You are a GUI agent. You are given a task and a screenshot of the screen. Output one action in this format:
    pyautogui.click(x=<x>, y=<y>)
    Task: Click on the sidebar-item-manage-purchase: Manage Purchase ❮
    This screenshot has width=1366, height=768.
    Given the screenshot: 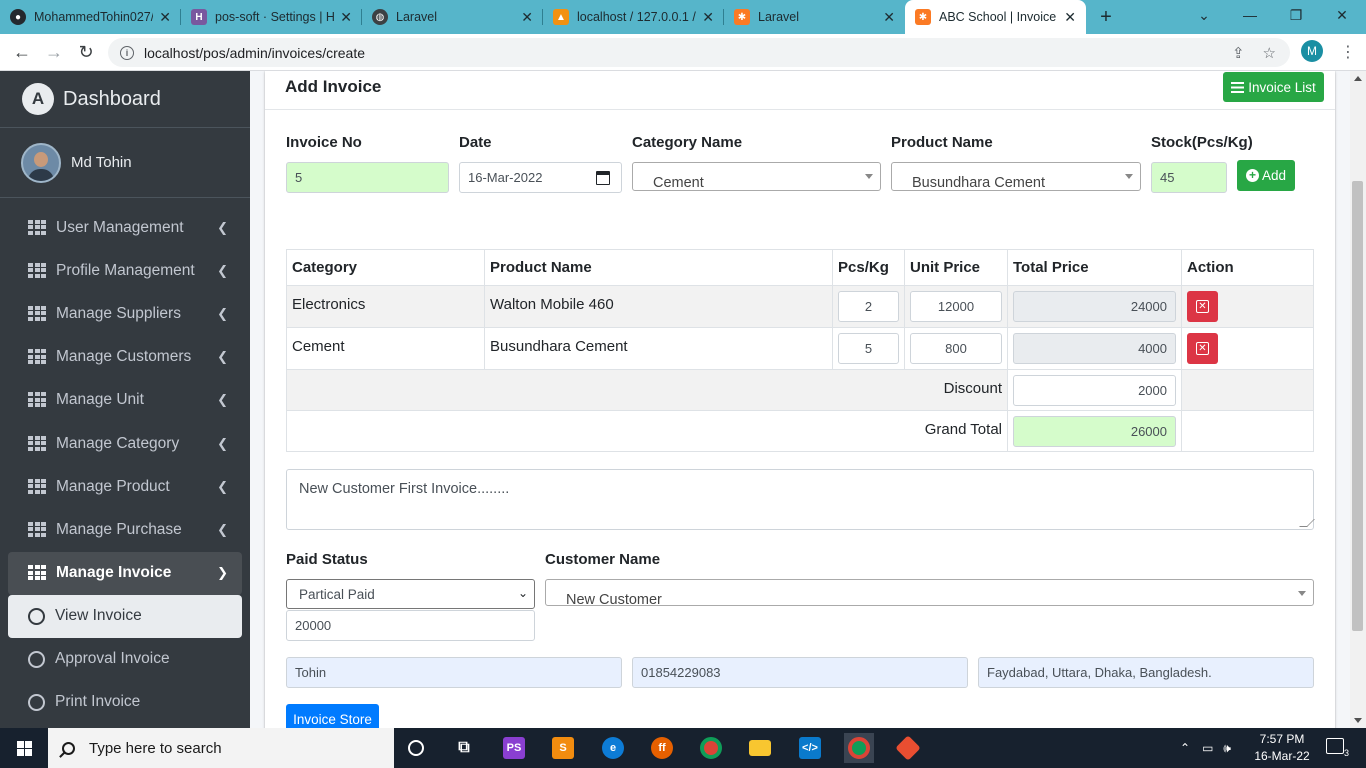 What is the action you would take?
    pyautogui.click(x=125, y=529)
    